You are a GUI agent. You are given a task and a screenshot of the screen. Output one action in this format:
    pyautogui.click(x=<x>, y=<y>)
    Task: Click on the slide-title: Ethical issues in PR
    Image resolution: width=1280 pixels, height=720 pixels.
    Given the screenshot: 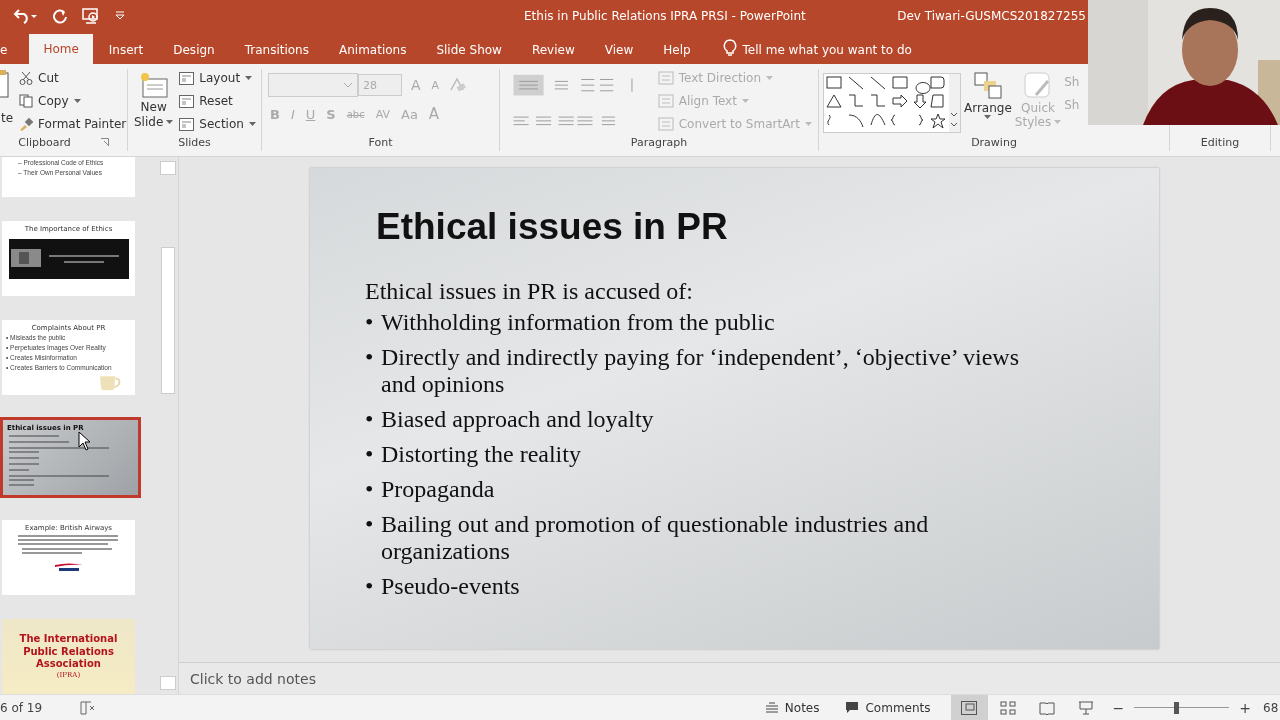 What is the action you would take?
    pyautogui.click(x=552, y=227)
    